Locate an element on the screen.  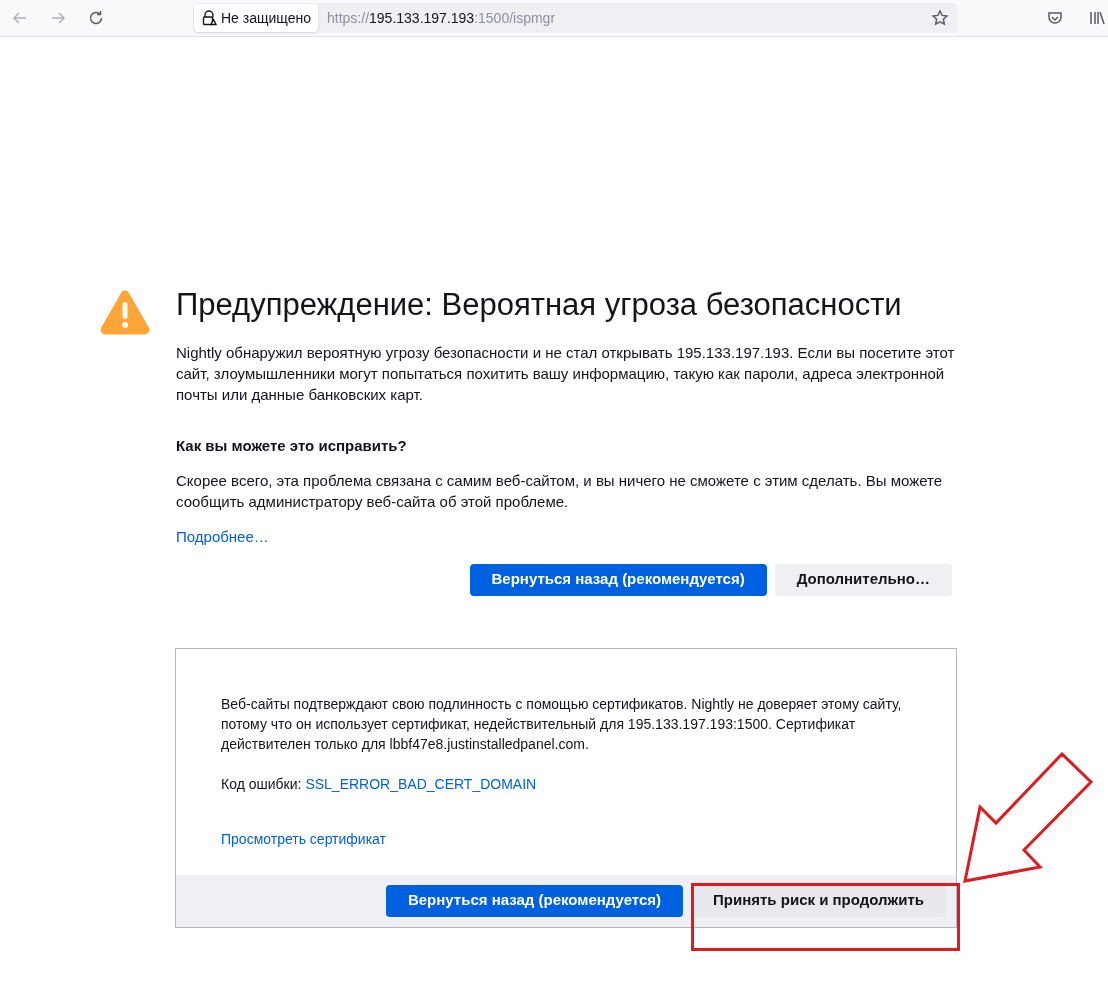
lock-warning-icon is located at coordinates (209, 18).